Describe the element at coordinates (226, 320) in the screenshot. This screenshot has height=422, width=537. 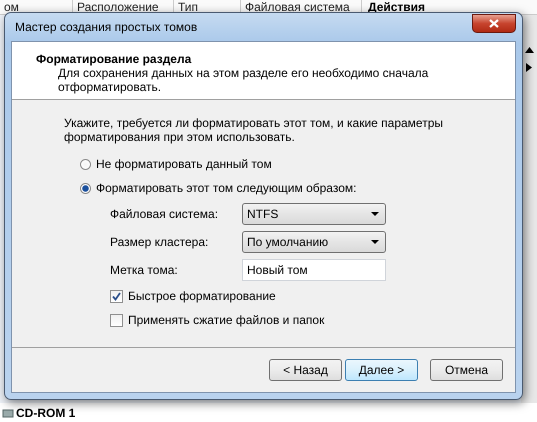
I see `checkbox-label: Применять сжатие файлов и папок` at that location.